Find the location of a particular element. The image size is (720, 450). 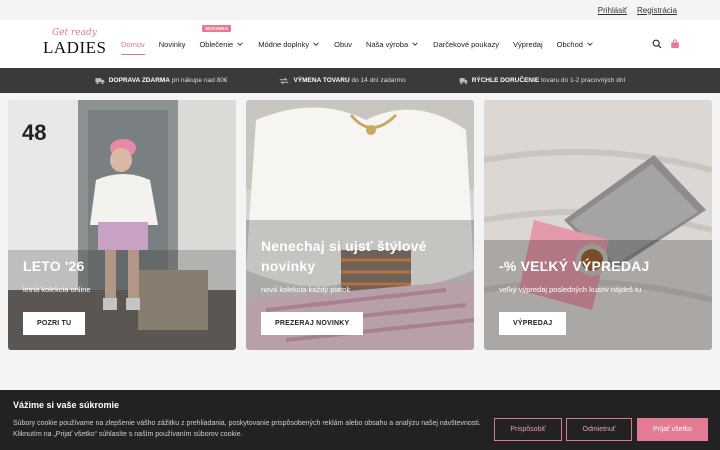

nav-label: Obuv is located at coordinates (343, 44).